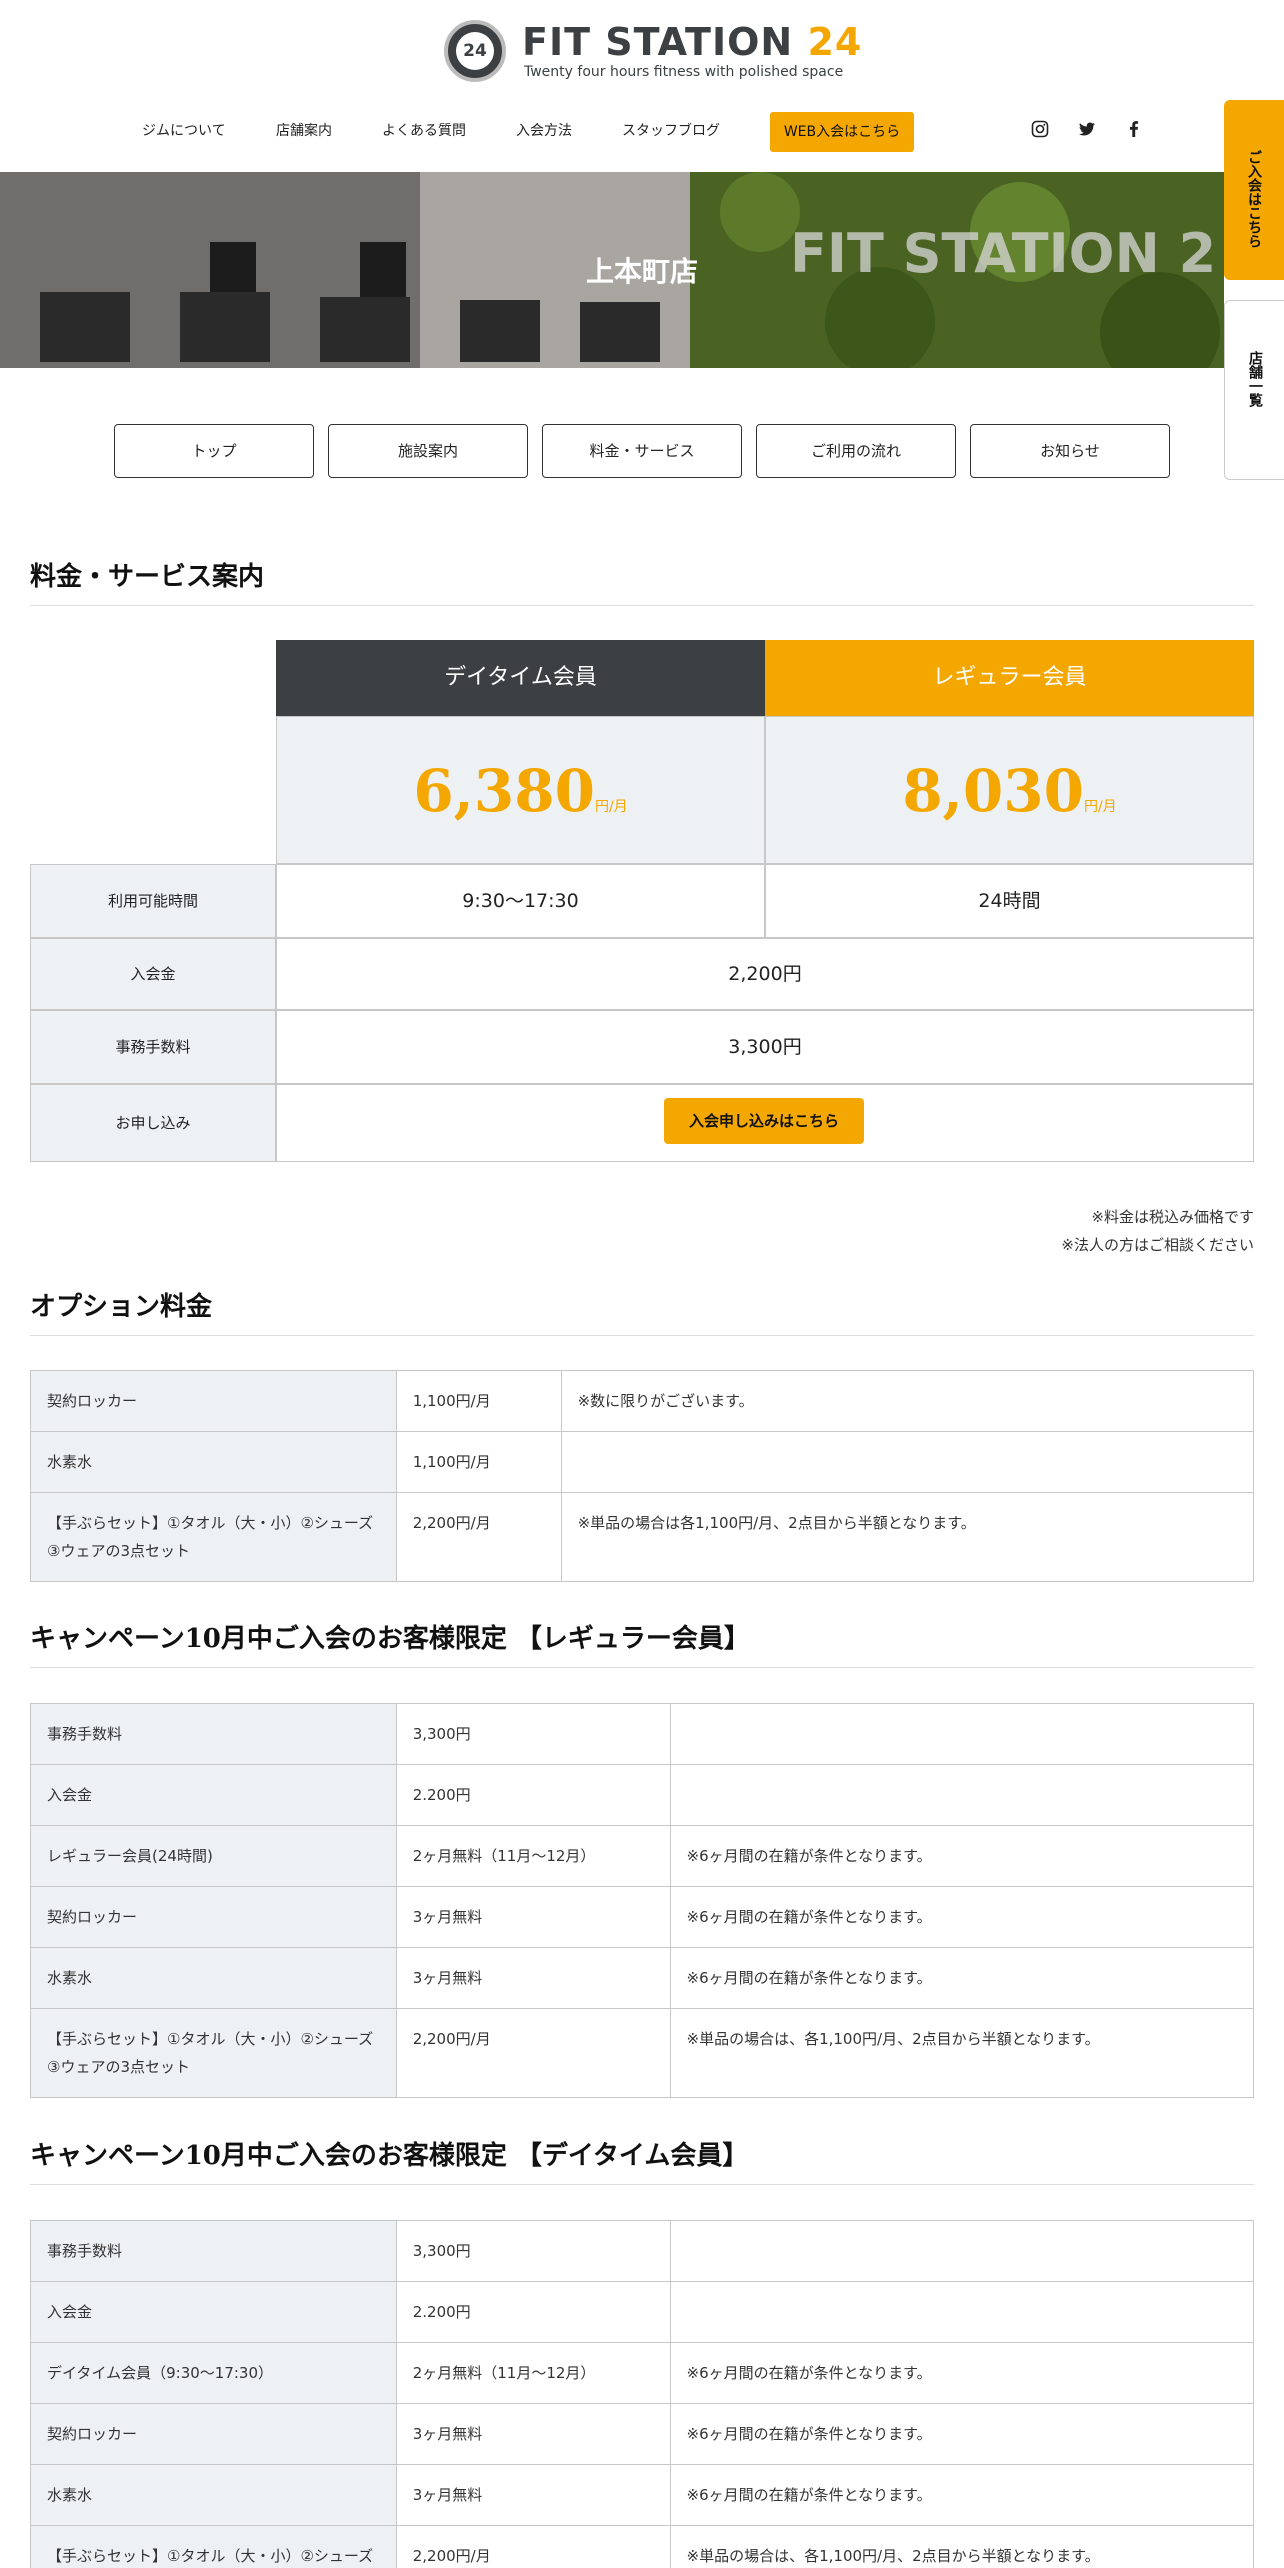 This screenshot has width=1284, height=2568. I want to click on table-row: 水素水 1,100円/月, so click(642, 1462).